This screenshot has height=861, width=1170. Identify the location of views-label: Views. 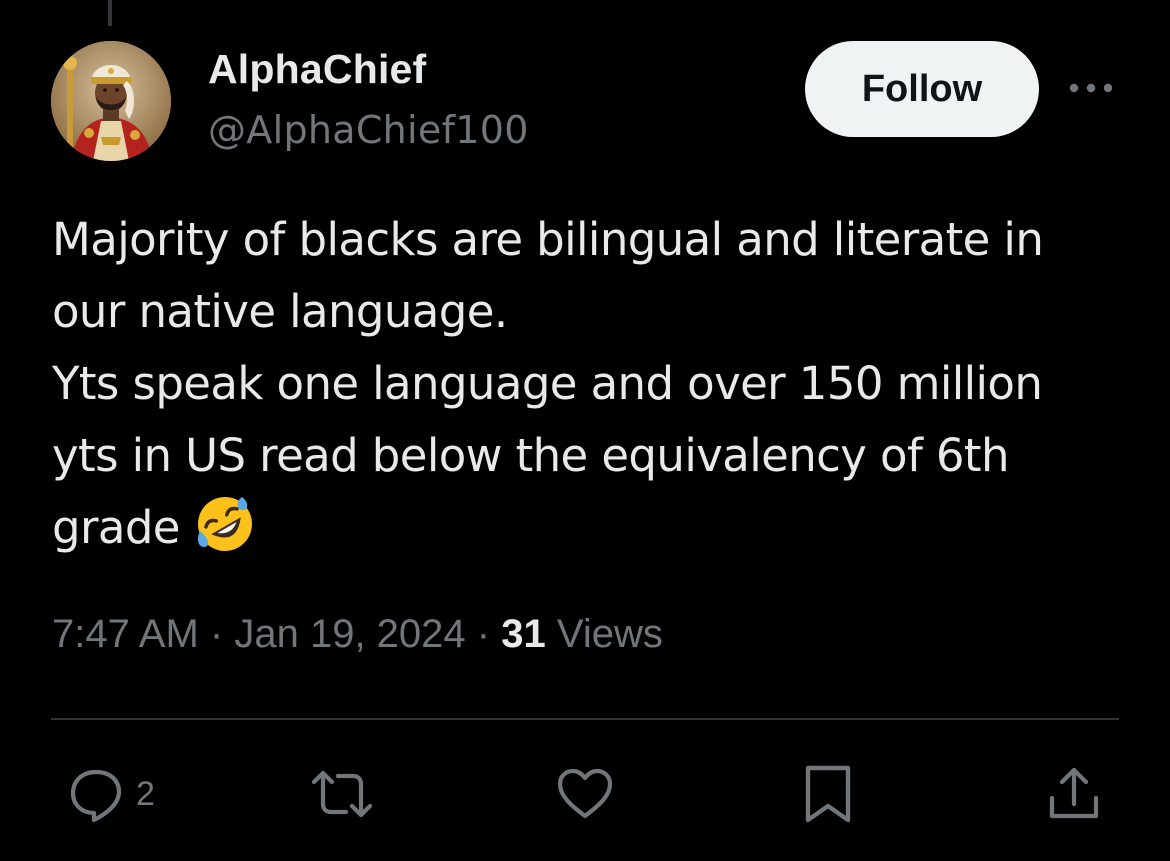
(609, 634).